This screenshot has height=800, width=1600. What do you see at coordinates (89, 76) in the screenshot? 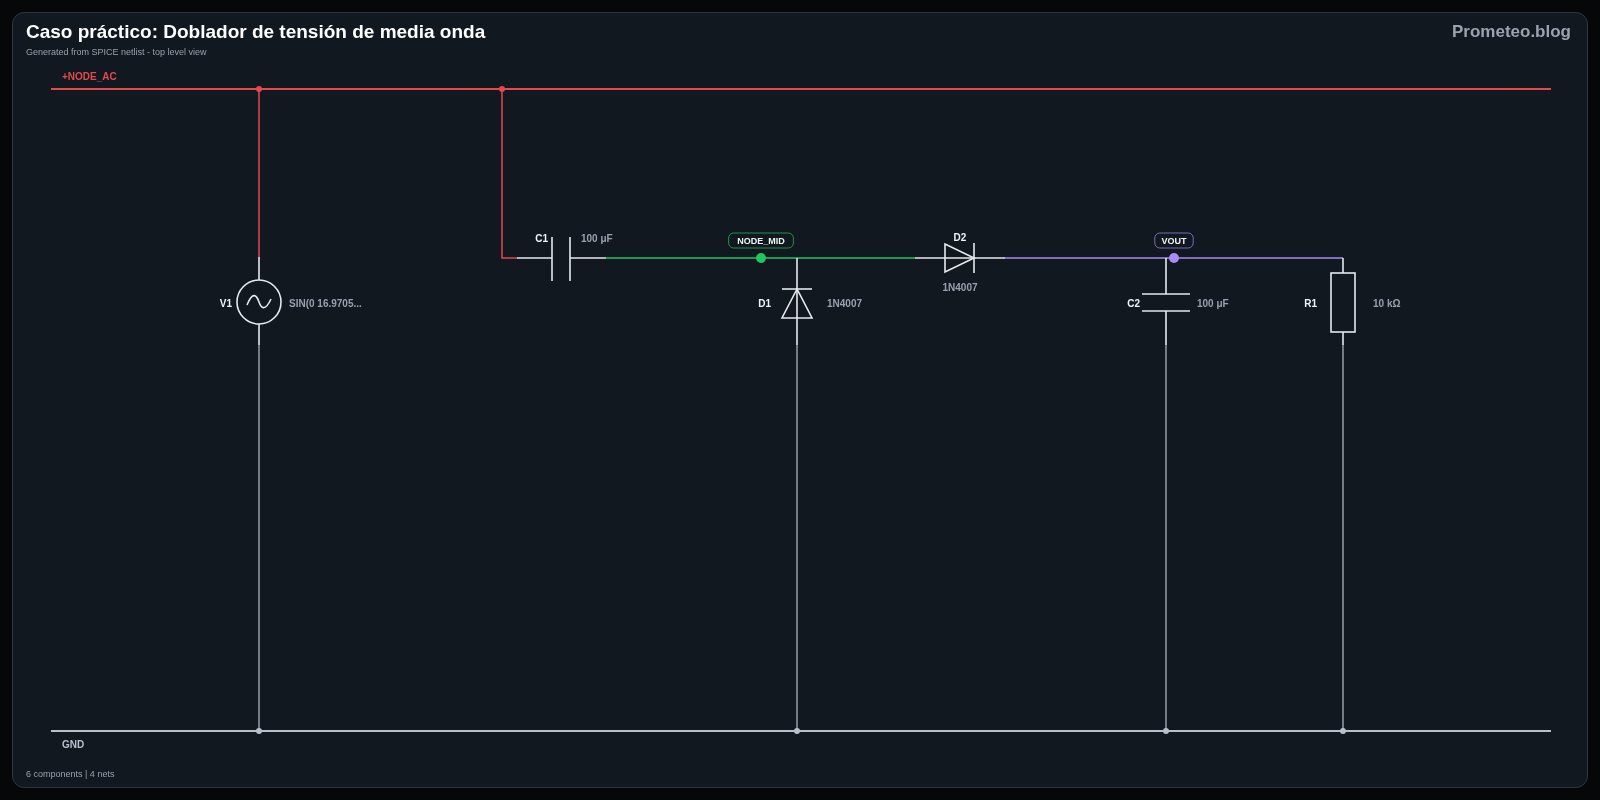
I see `net-label: +NODE_AC` at bounding box center [89, 76].